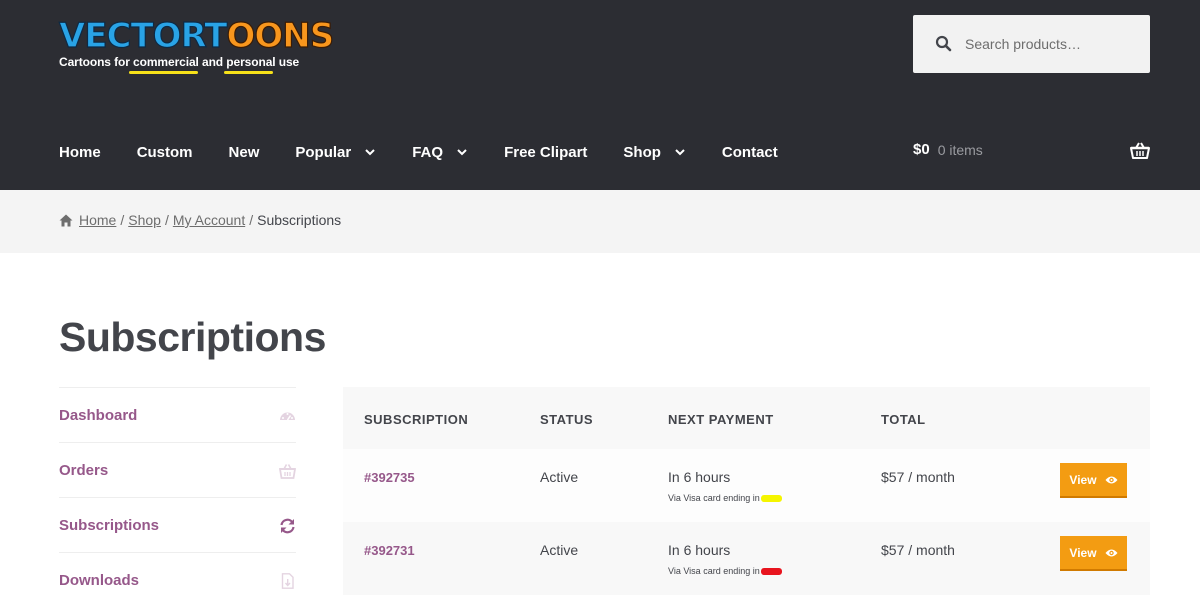  I want to click on account-nav-downloads: Downloads, so click(177, 579).